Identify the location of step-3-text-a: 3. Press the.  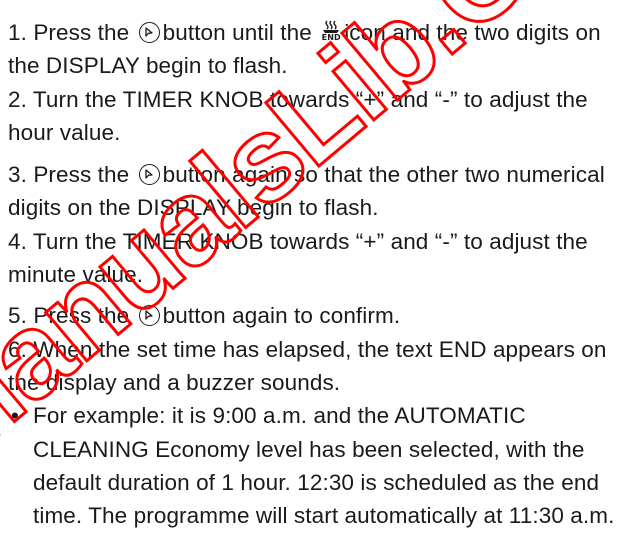
(69, 175).